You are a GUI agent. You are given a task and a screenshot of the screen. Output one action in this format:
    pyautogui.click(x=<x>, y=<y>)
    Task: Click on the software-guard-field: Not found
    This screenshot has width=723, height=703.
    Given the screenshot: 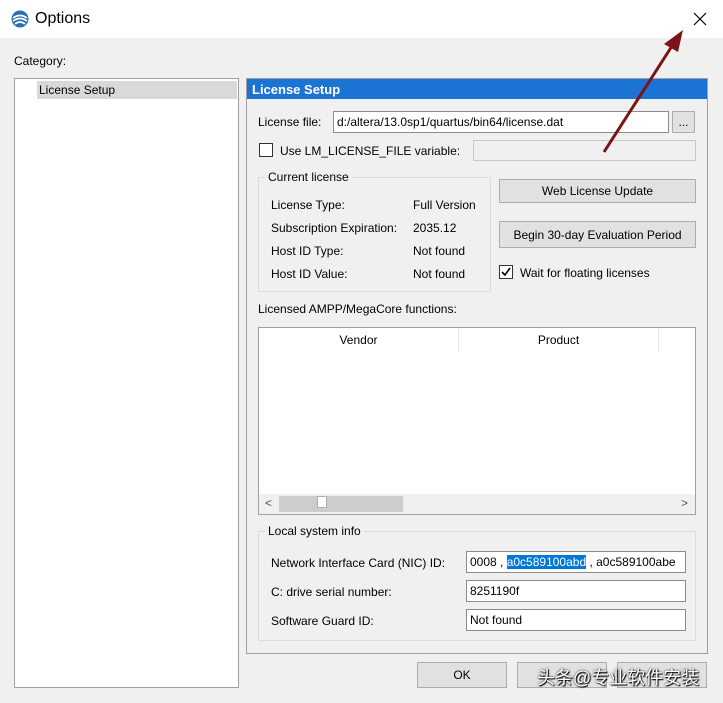 What is the action you would take?
    pyautogui.click(x=576, y=620)
    